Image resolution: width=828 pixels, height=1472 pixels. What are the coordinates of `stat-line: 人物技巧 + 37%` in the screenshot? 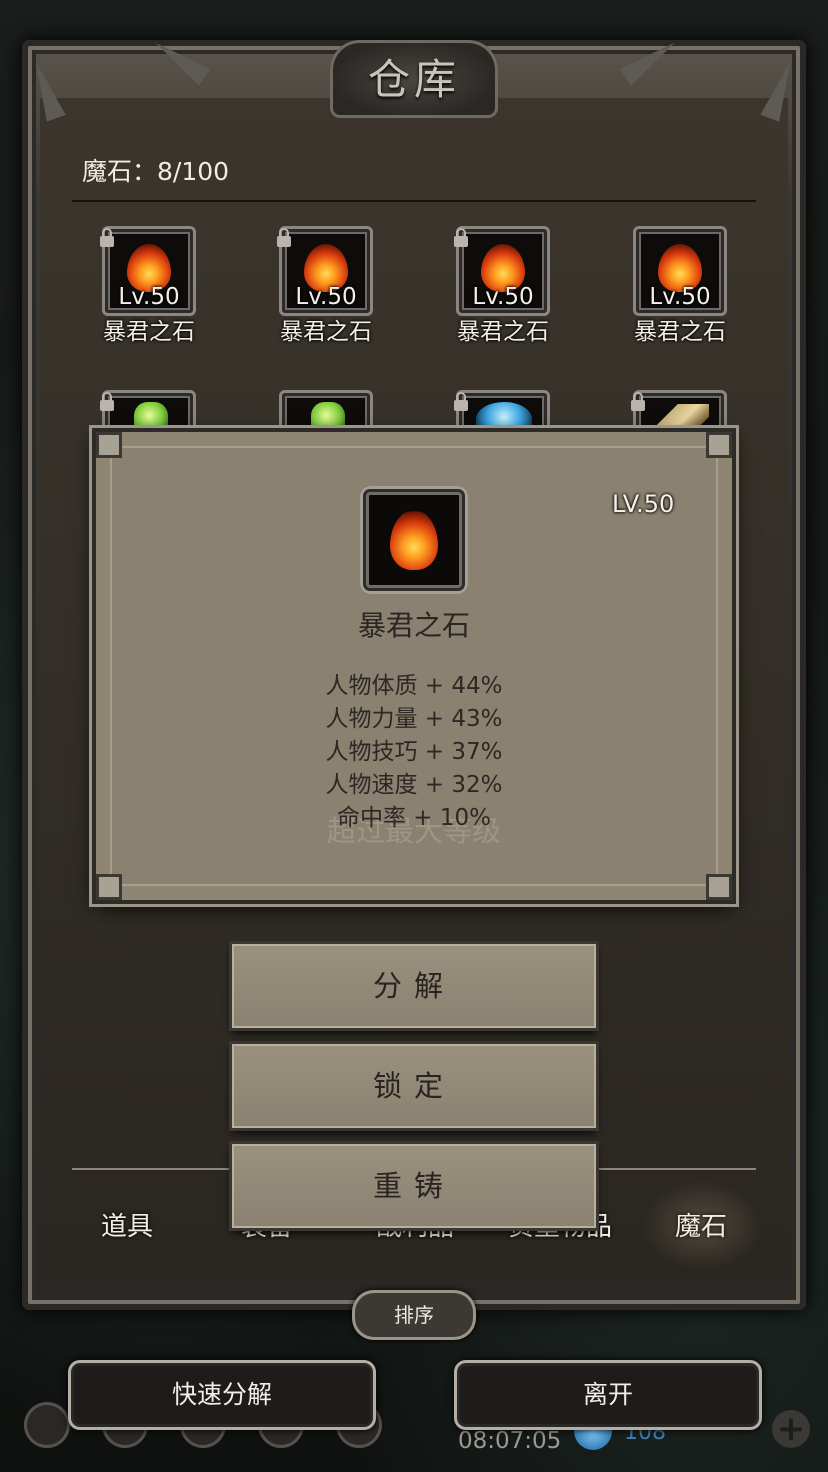 It's located at (414, 752).